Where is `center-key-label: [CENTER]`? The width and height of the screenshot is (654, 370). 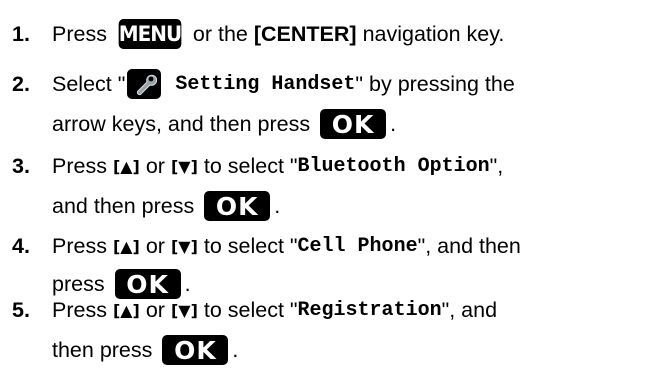 center-key-label: [CENTER] is located at coordinates (305, 33).